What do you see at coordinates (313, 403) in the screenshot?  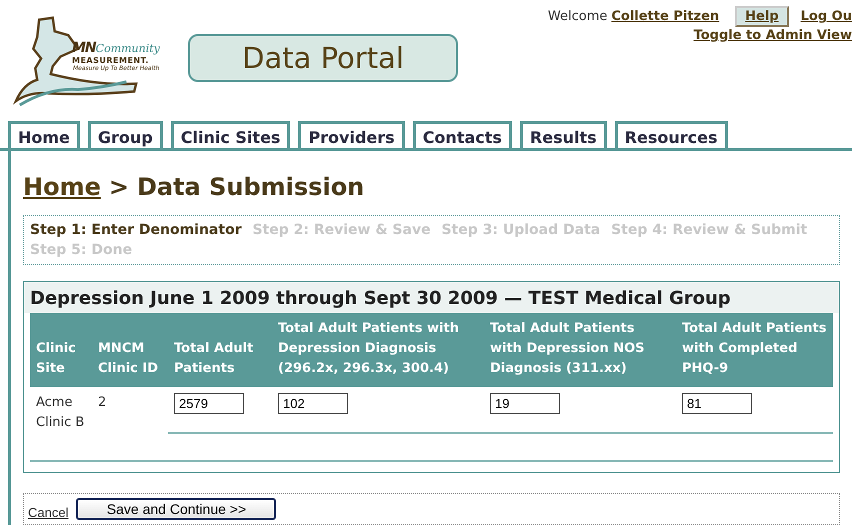 I see `input-field: 102` at bounding box center [313, 403].